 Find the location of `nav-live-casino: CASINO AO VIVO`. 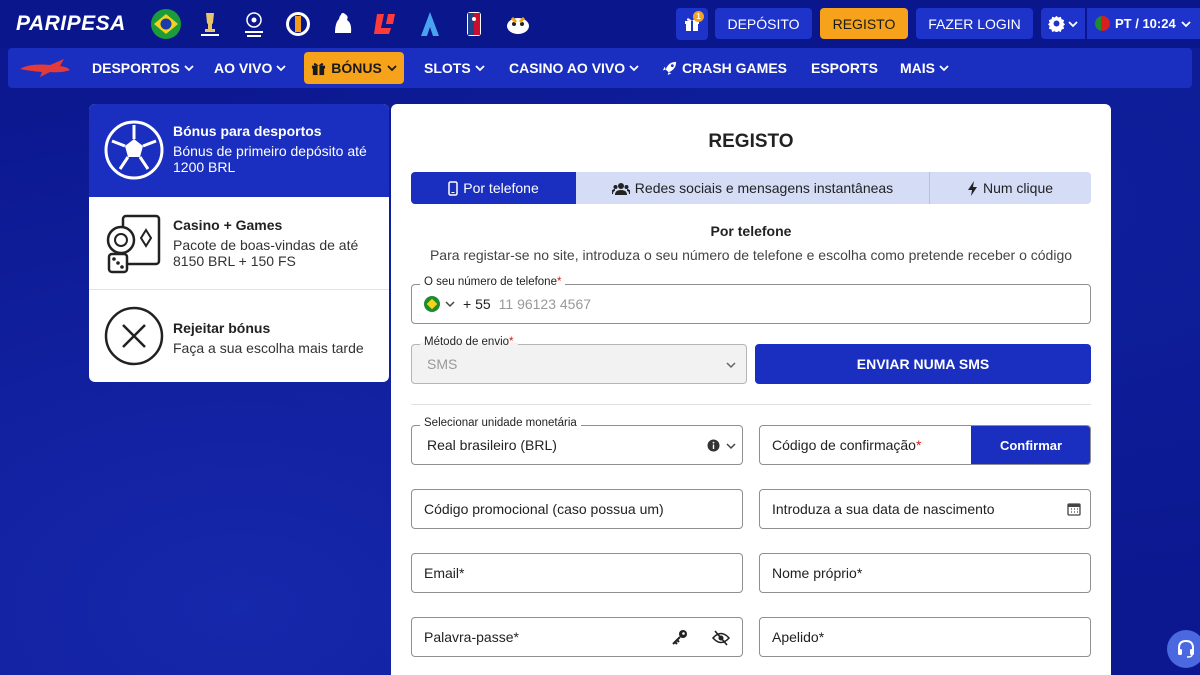

nav-live-casino: CASINO AO VIVO is located at coordinates (574, 68).